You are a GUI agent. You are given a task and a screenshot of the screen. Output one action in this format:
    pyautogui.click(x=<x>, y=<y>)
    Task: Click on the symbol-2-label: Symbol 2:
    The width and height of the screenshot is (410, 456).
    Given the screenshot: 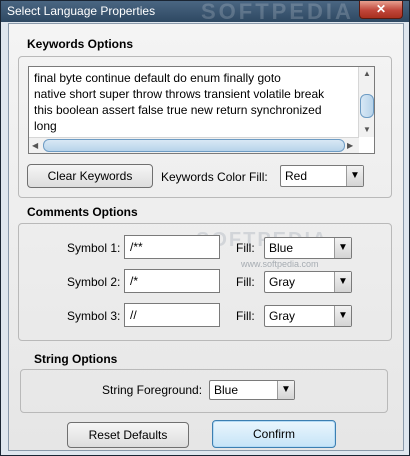 What is the action you would take?
    pyautogui.click(x=94, y=282)
    